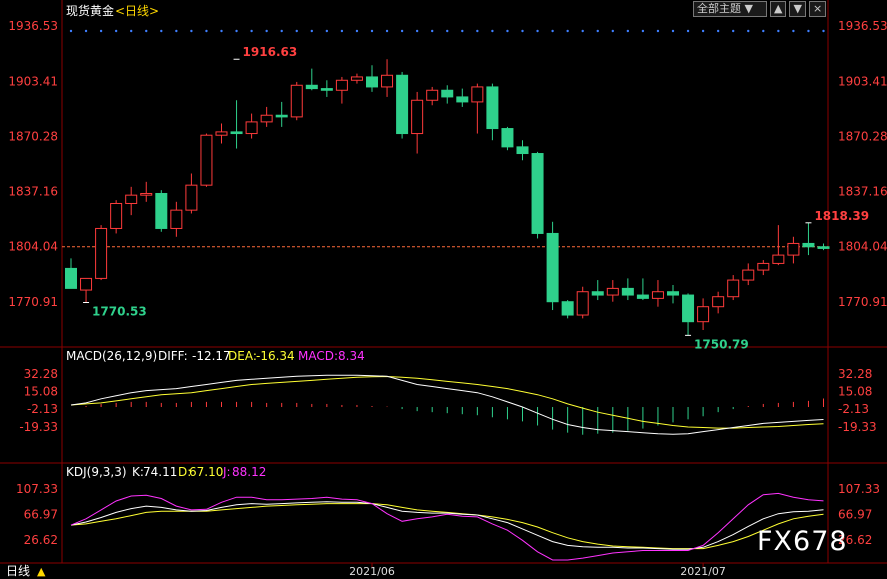  Describe the element at coordinates (275, 356) in the screenshot. I see `macd-dea-value: -16.34` at that location.